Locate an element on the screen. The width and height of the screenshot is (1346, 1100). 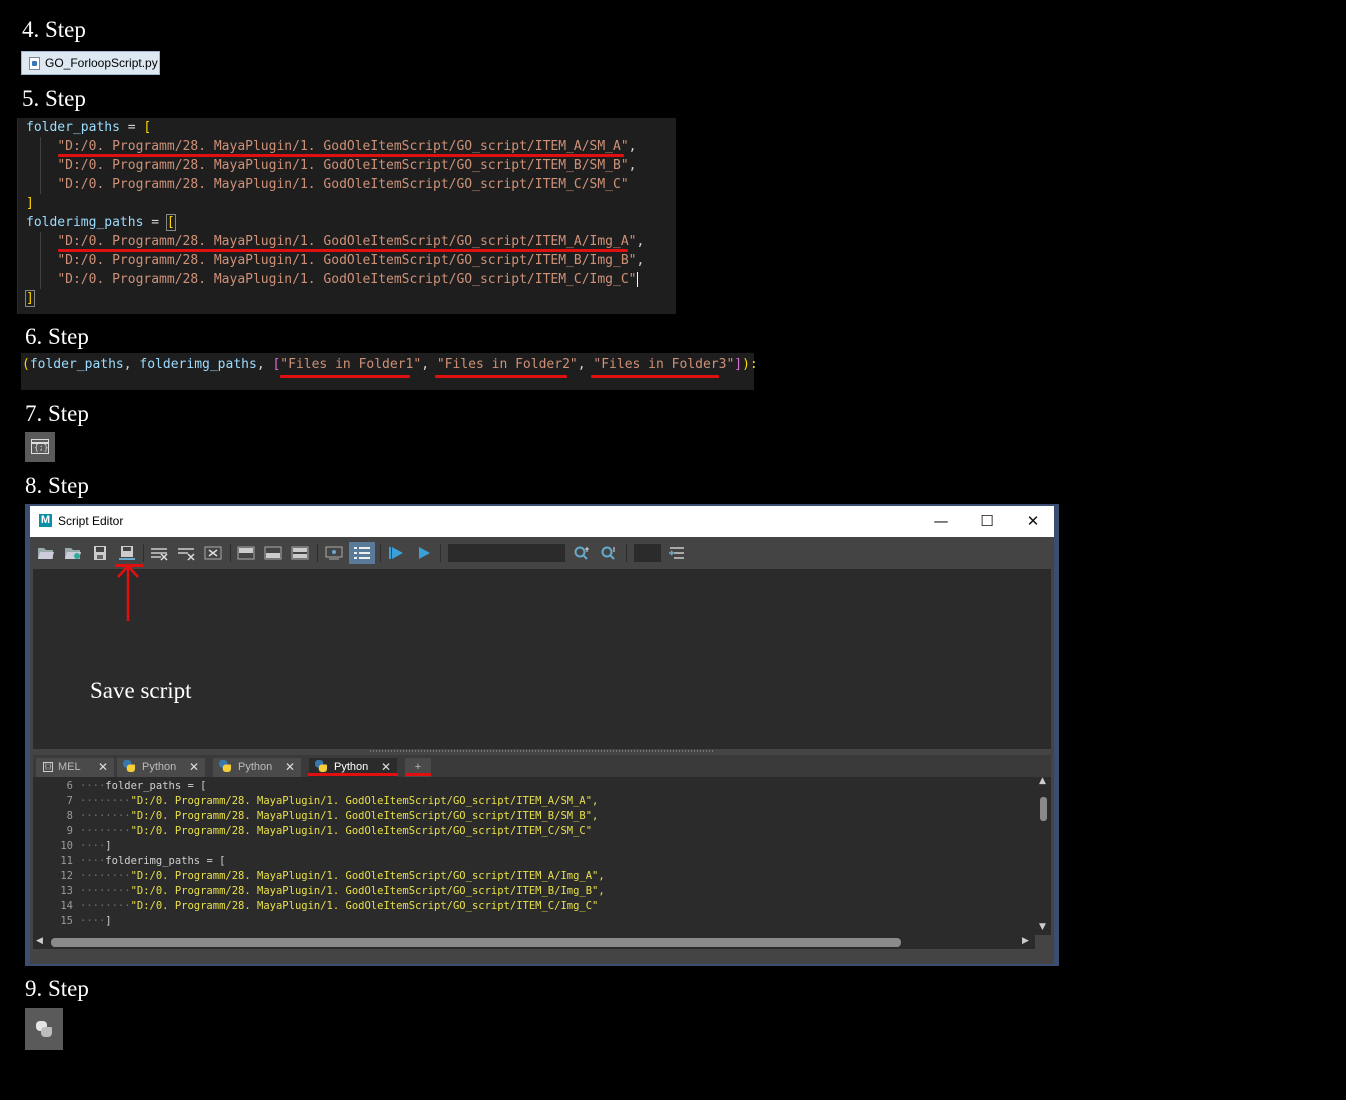
search-next-icon is located at coordinates (582, 553).